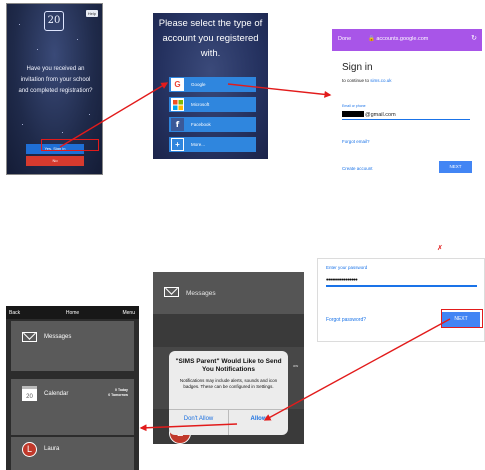  I want to click on arrow-to-allow, so click(357, 369).